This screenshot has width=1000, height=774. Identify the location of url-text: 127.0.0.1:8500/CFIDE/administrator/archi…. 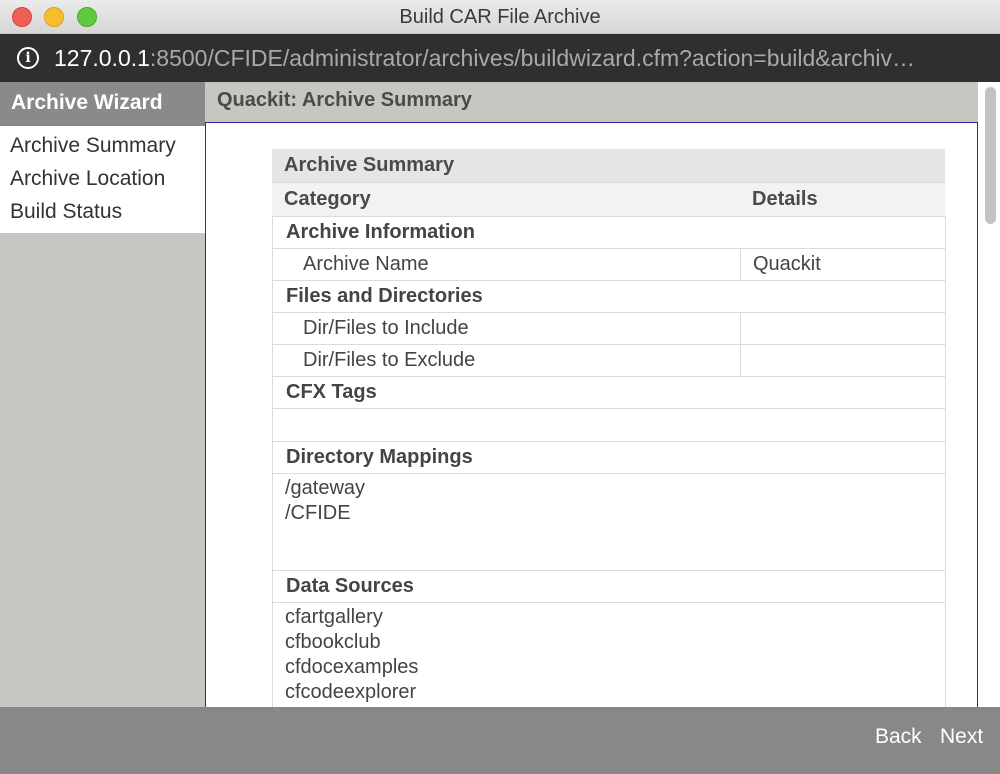
(519, 58).